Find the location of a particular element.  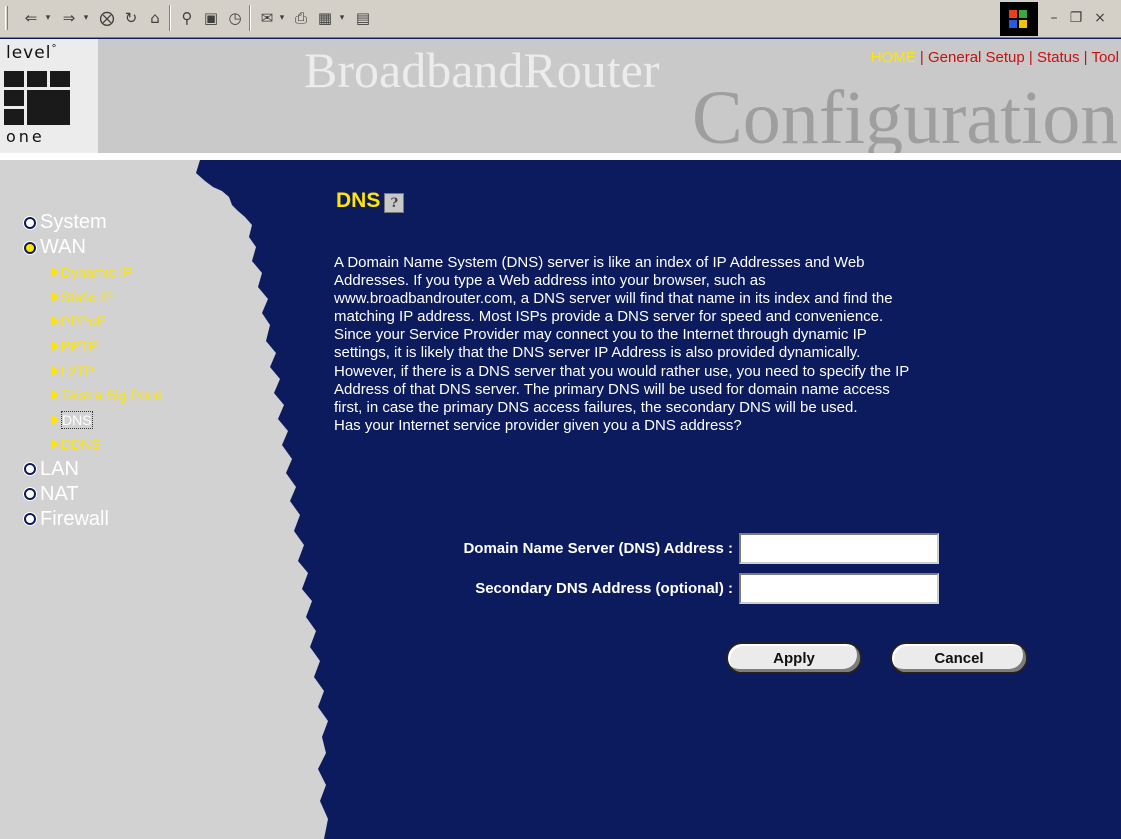

edit-dropdown-icon: ▾ is located at coordinates (342, 18).